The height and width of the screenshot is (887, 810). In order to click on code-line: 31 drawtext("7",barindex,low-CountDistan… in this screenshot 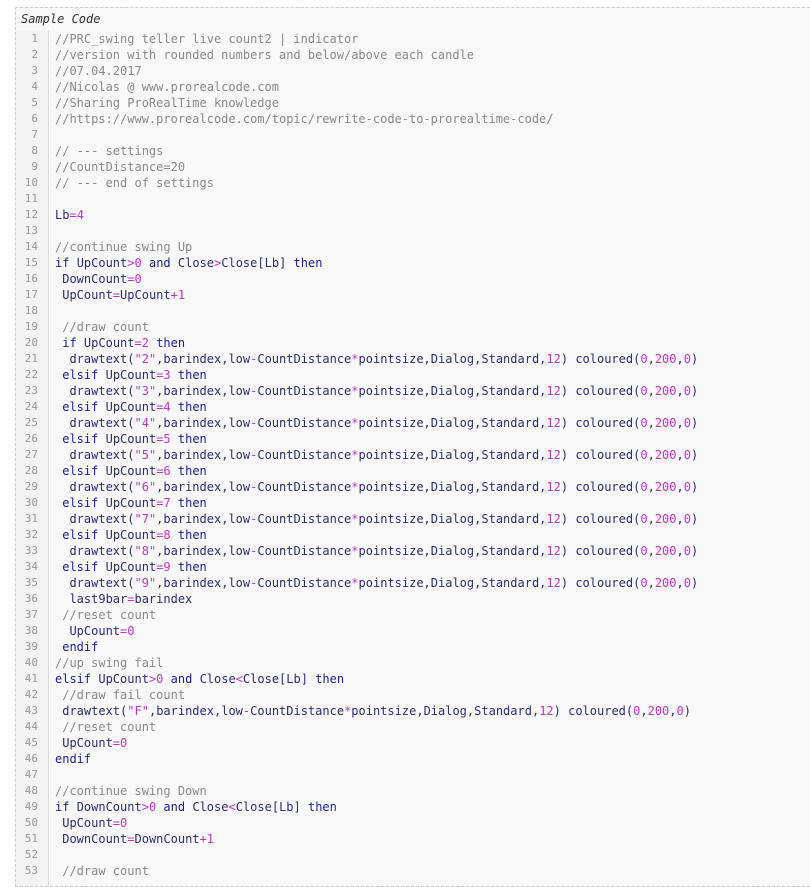, I will do `click(413, 519)`.